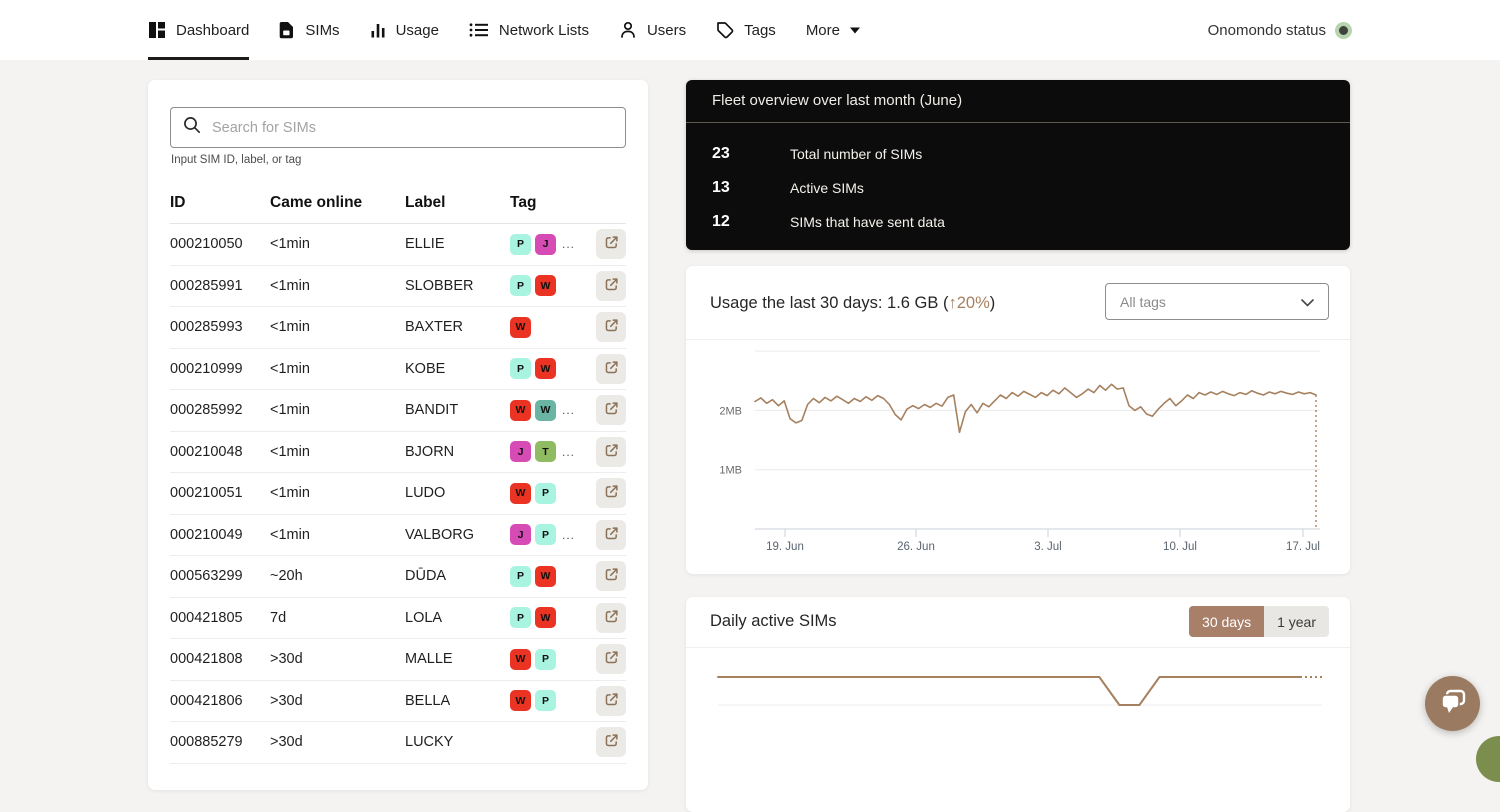 Image resolution: width=1500 pixels, height=812 pixels. I want to click on sim-label: LOLA, so click(424, 617).